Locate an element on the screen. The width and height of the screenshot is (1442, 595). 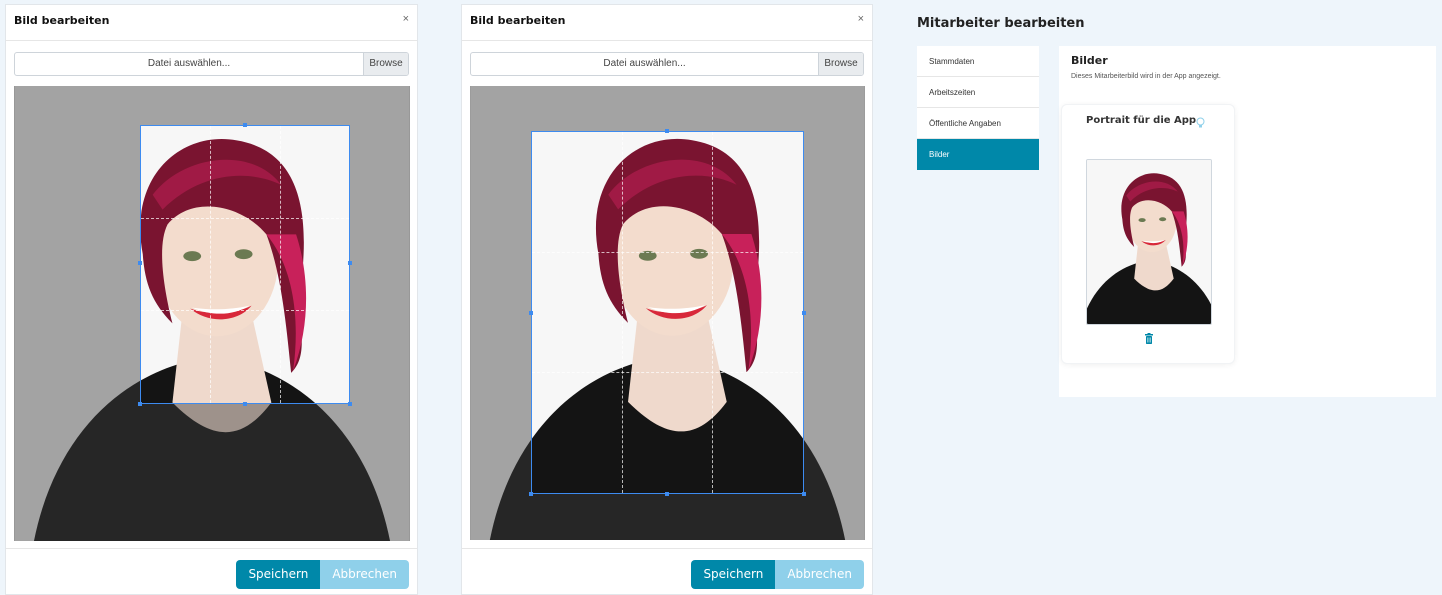
section-title: Bilder is located at coordinates (1089, 60).